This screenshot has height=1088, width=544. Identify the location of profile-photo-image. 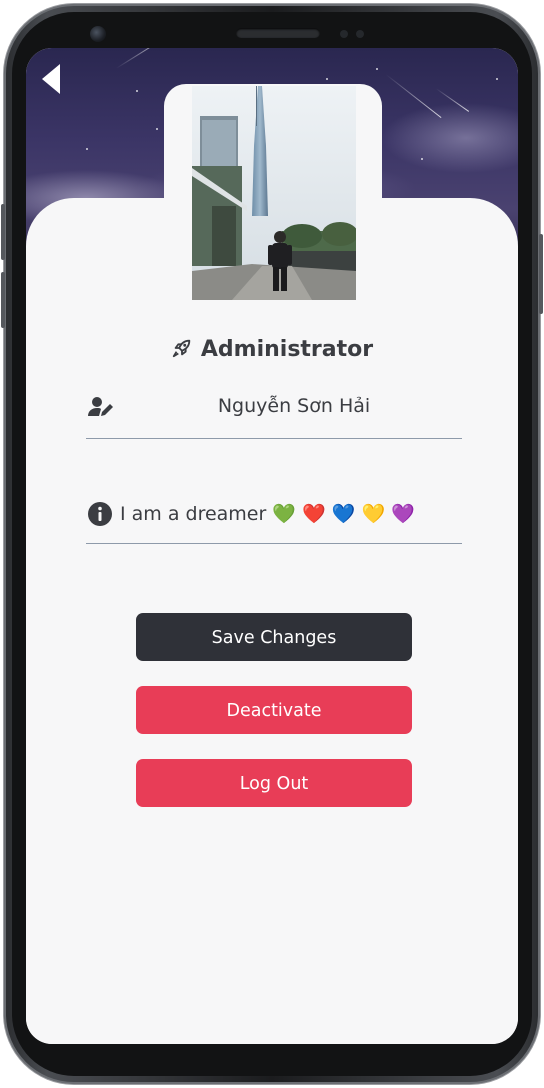
(274, 193).